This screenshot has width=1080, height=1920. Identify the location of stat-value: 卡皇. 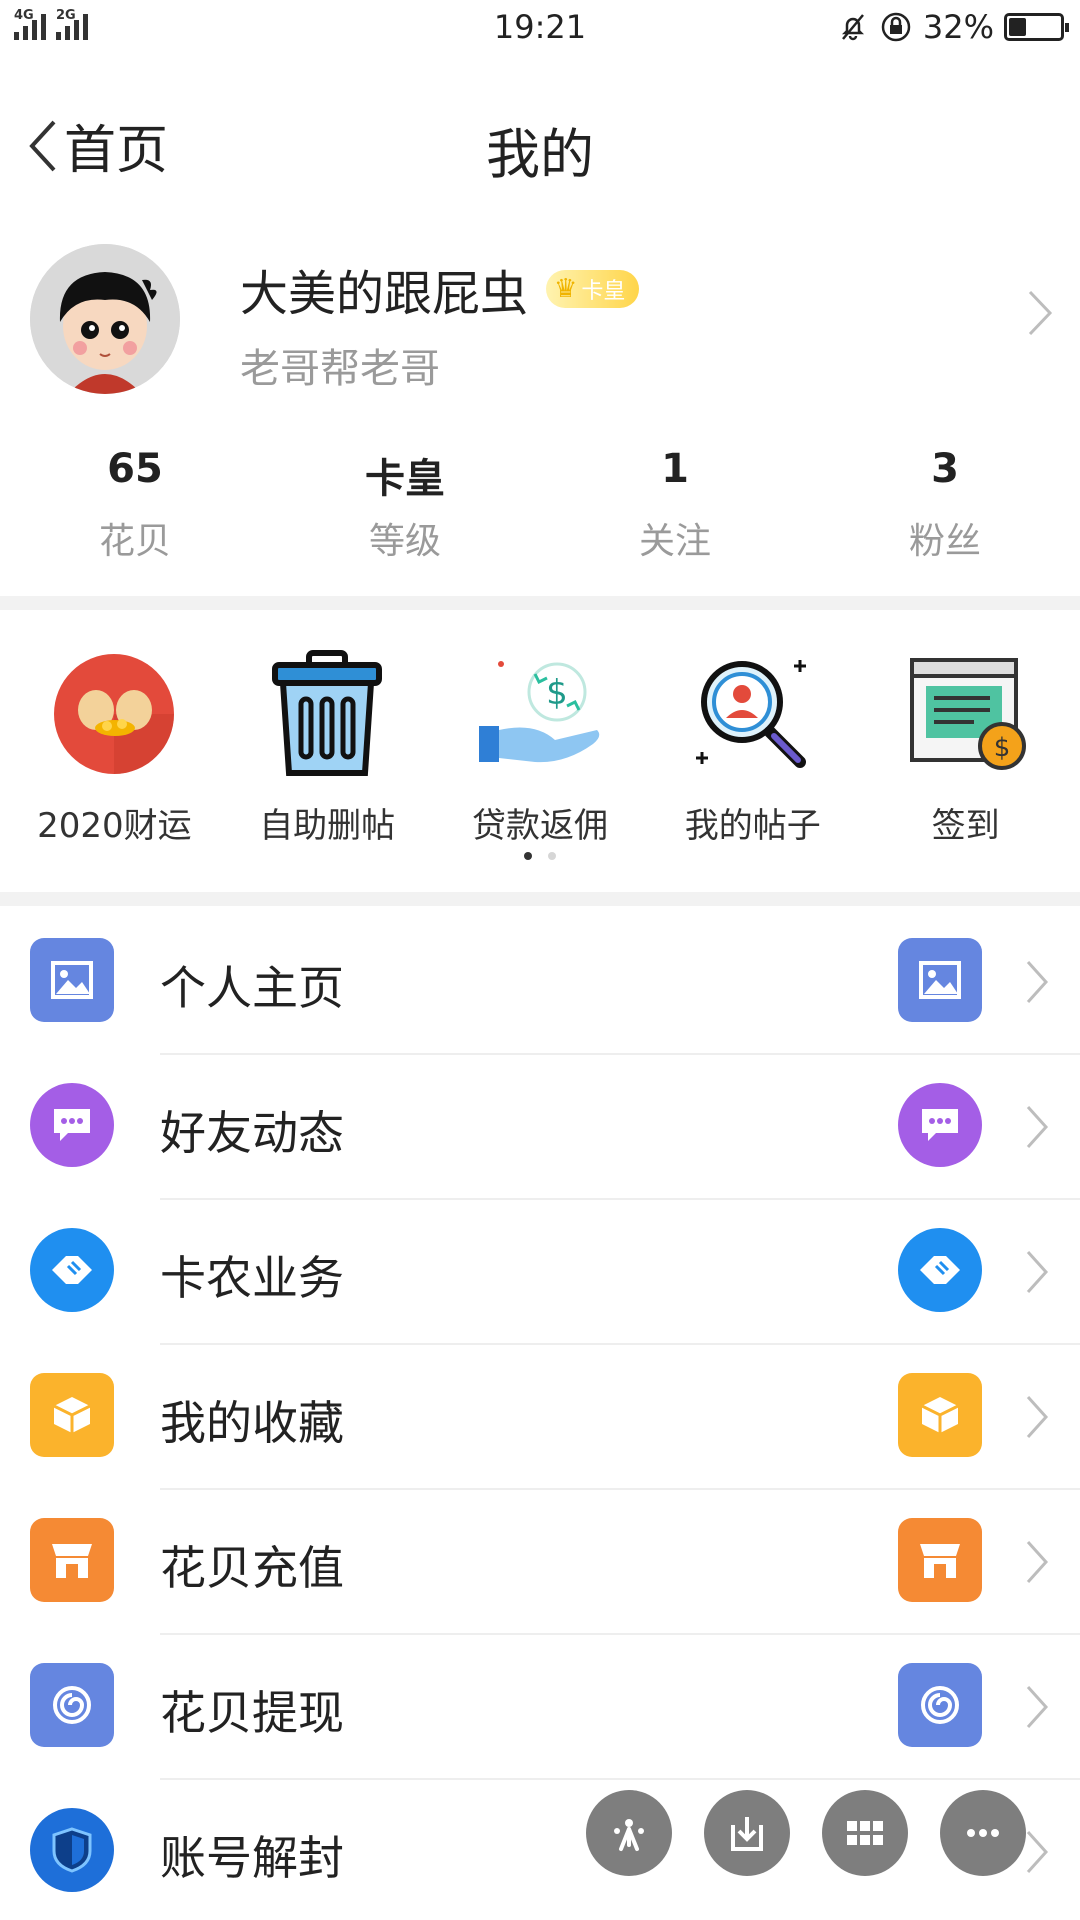
(405, 479).